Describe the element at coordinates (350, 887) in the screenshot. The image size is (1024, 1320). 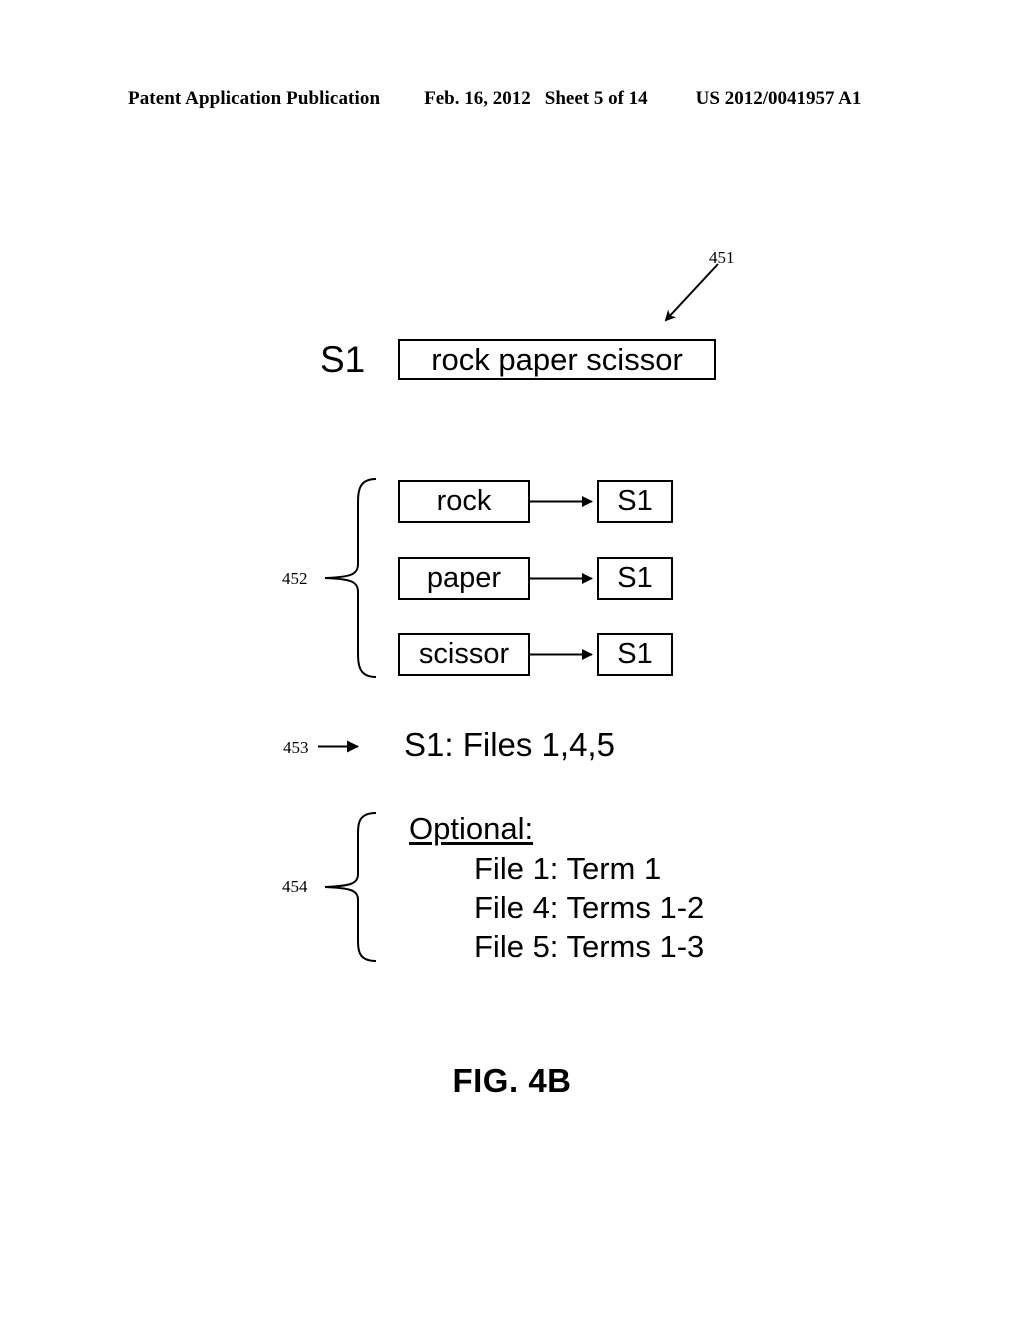
I see `brace-454-icon` at that location.